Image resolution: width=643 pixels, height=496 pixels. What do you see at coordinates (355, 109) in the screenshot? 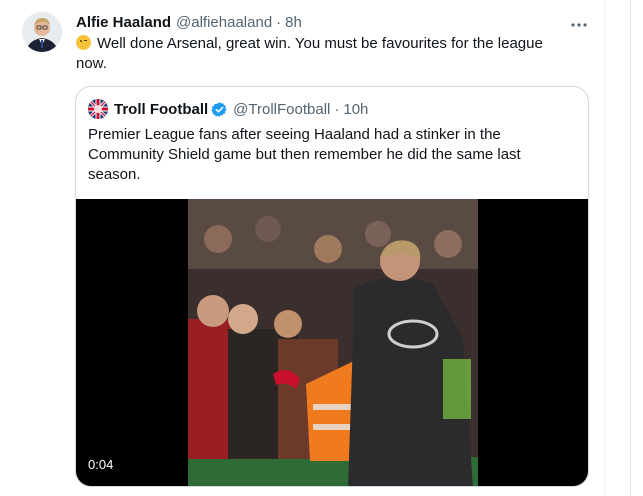
I see `quoted-tweet-time: 10h` at bounding box center [355, 109].